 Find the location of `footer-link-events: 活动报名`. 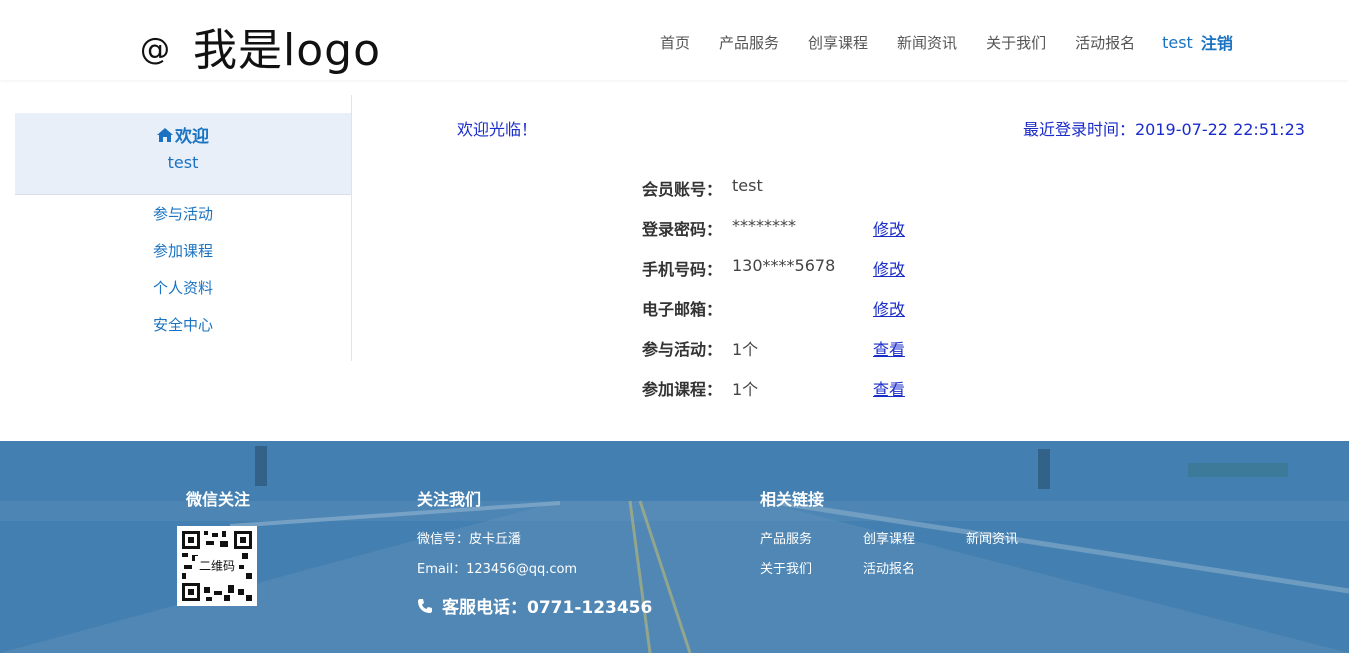

footer-link-events: 活动报名 is located at coordinates (889, 567).